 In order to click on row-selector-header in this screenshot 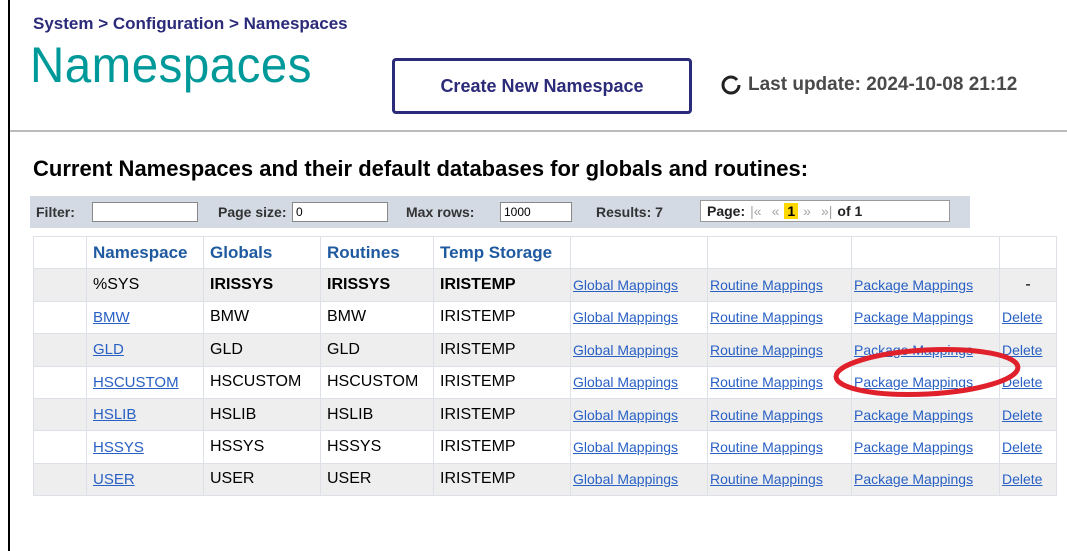, I will do `click(60, 252)`.